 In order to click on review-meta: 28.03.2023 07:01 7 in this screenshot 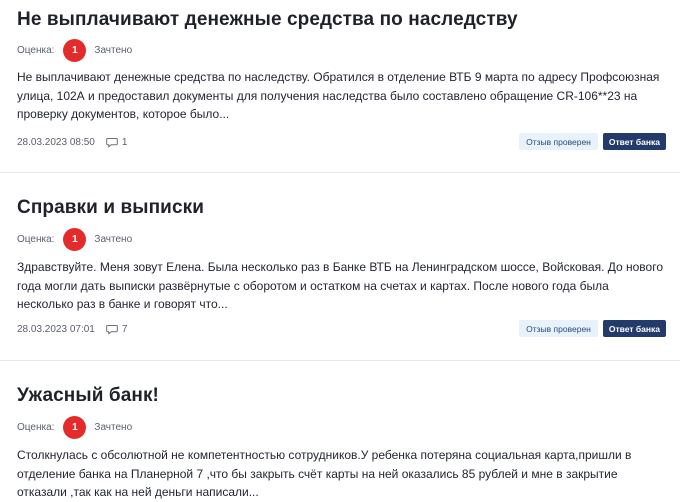, I will do `click(72, 329)`.